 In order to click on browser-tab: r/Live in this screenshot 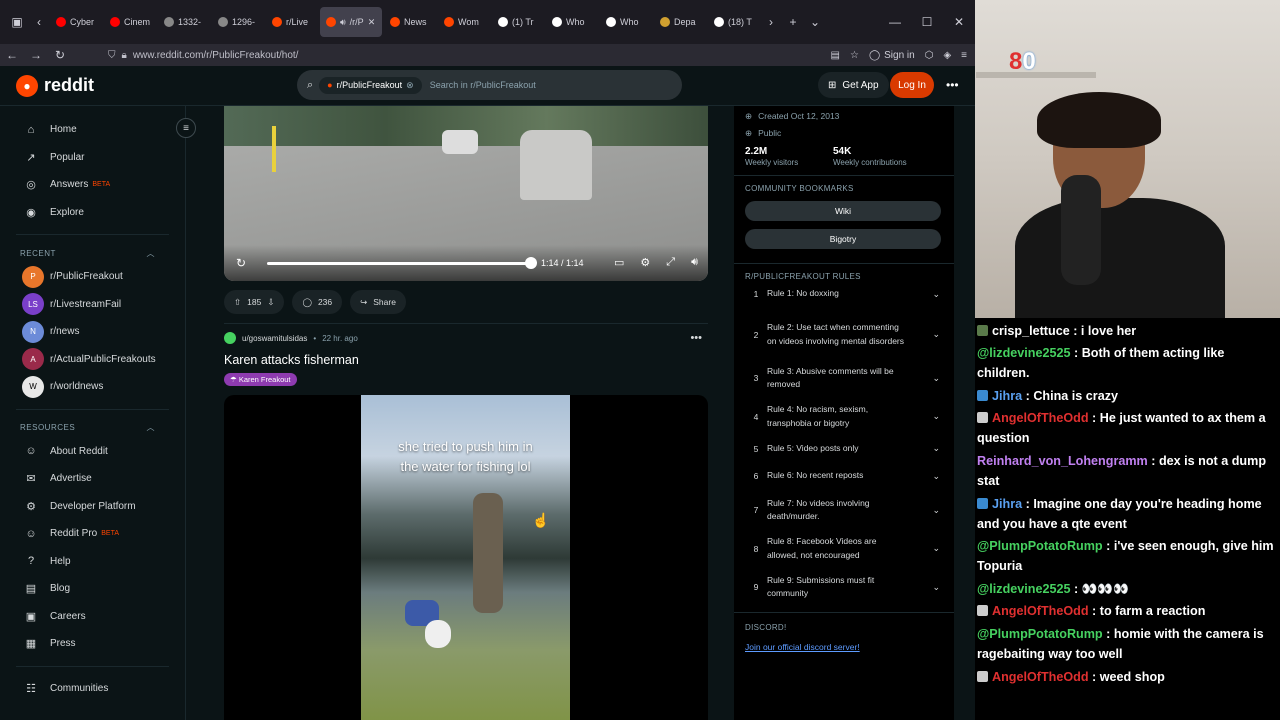, I will do `click(292, 22)`.